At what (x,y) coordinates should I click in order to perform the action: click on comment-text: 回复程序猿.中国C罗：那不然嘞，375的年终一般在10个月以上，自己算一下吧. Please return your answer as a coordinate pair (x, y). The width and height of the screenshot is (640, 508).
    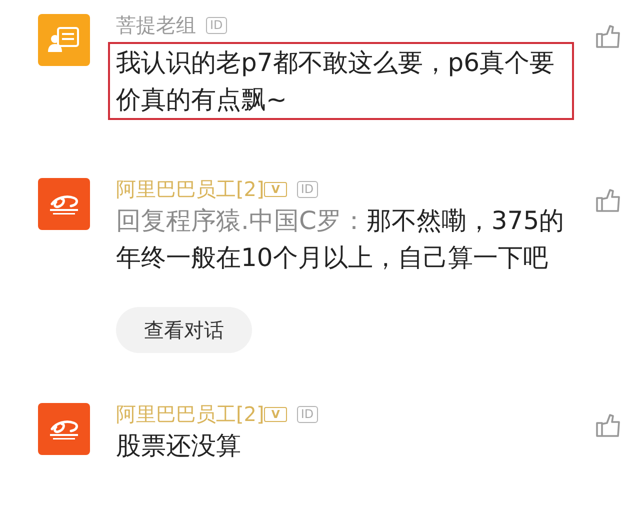
    Looking at the image, I should click on (341, 239).